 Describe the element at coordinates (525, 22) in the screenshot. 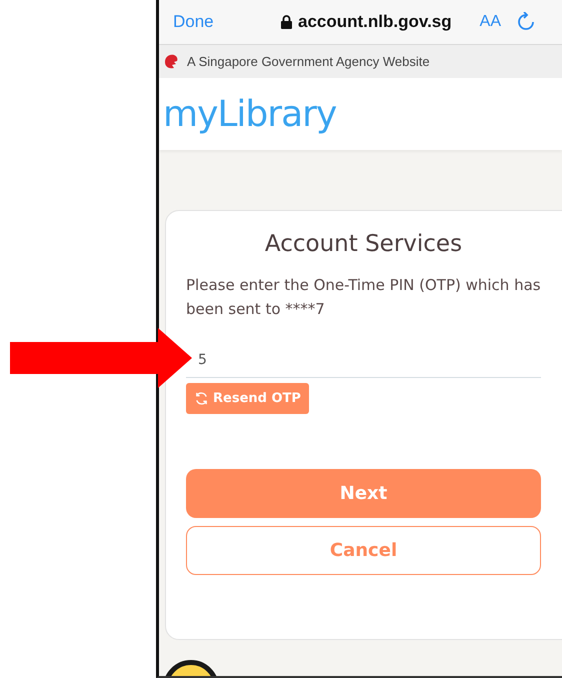

I see `reload-icon` at that location.